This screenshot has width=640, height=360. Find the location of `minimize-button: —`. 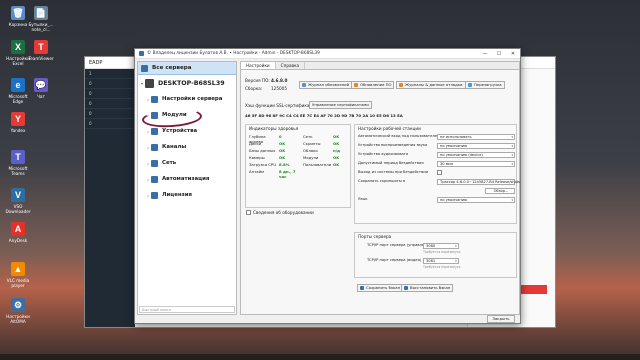

minimize-button: — is located at coordinates (485, 54).